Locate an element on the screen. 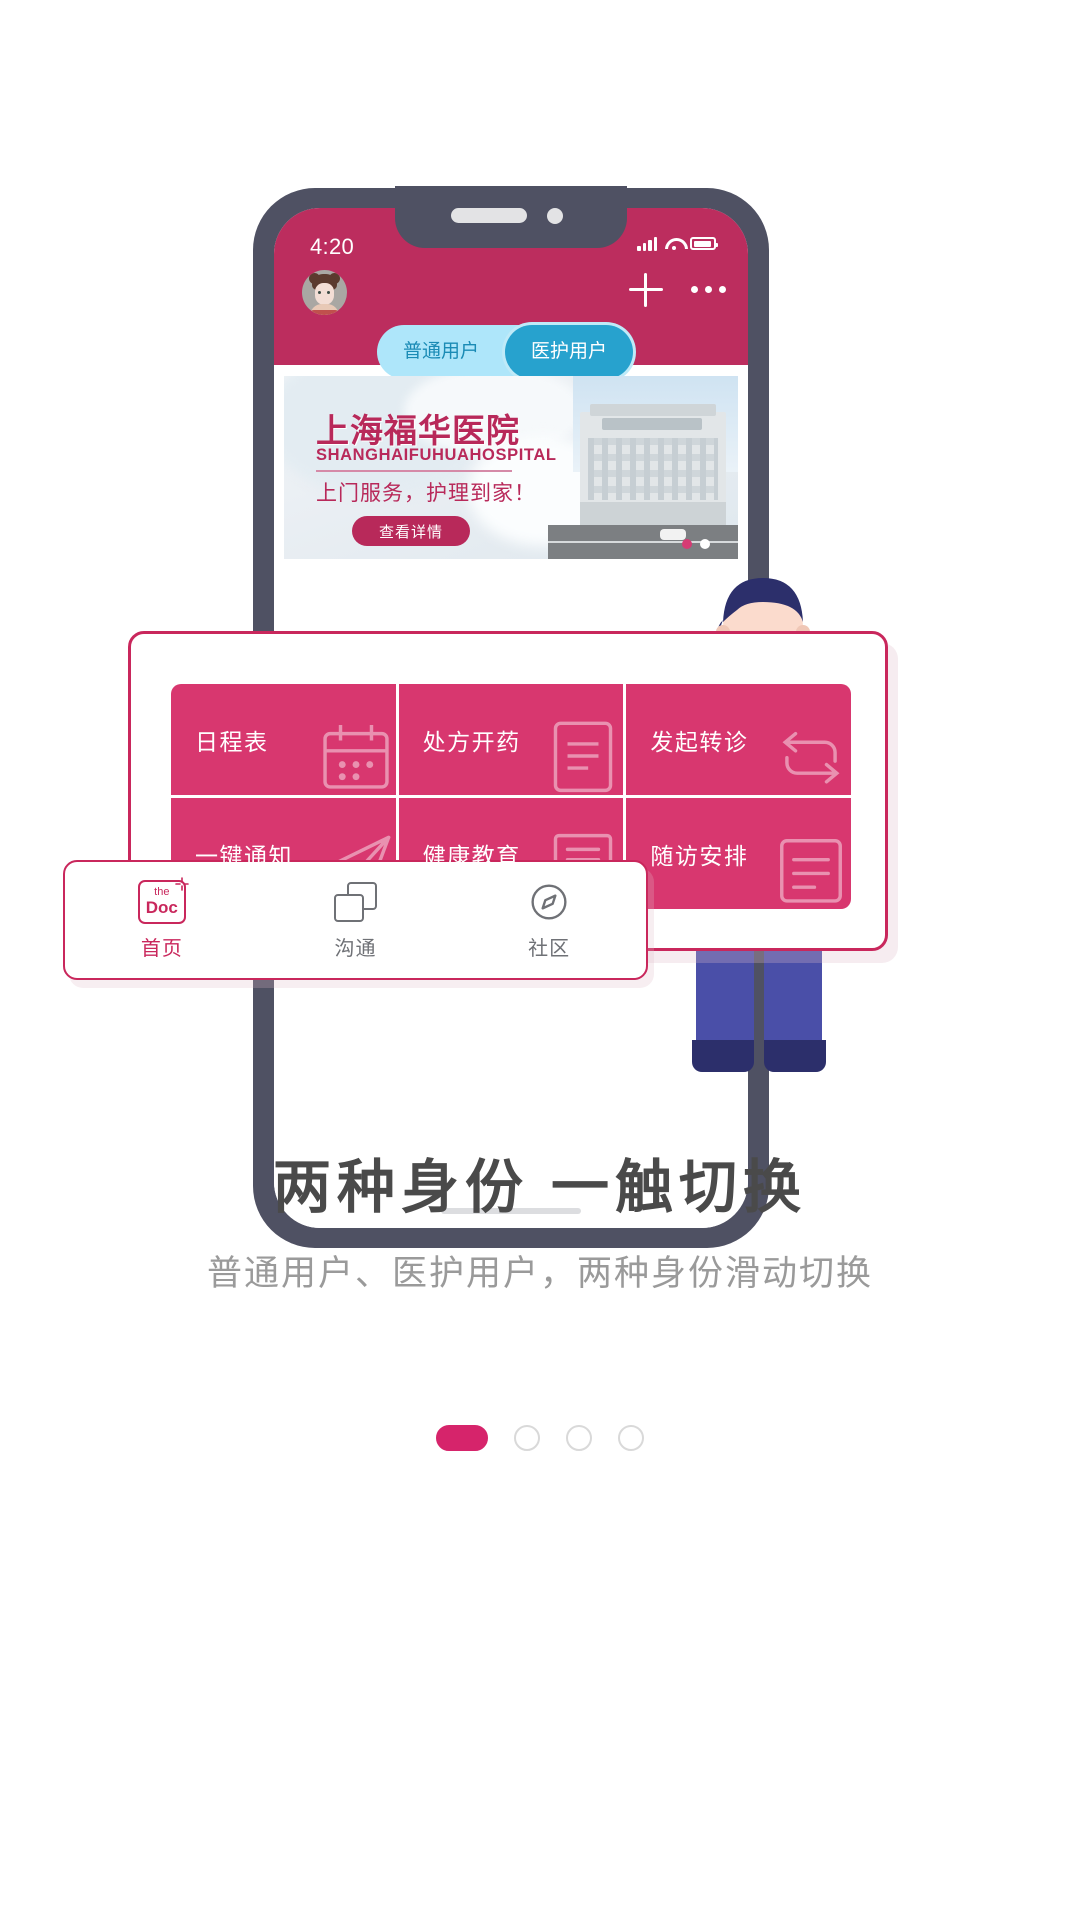 Image resolution: width=1080 pixels, height=1920 pixels. thedoc-logo-icon: the Doc is located at coordinates (163, 900).